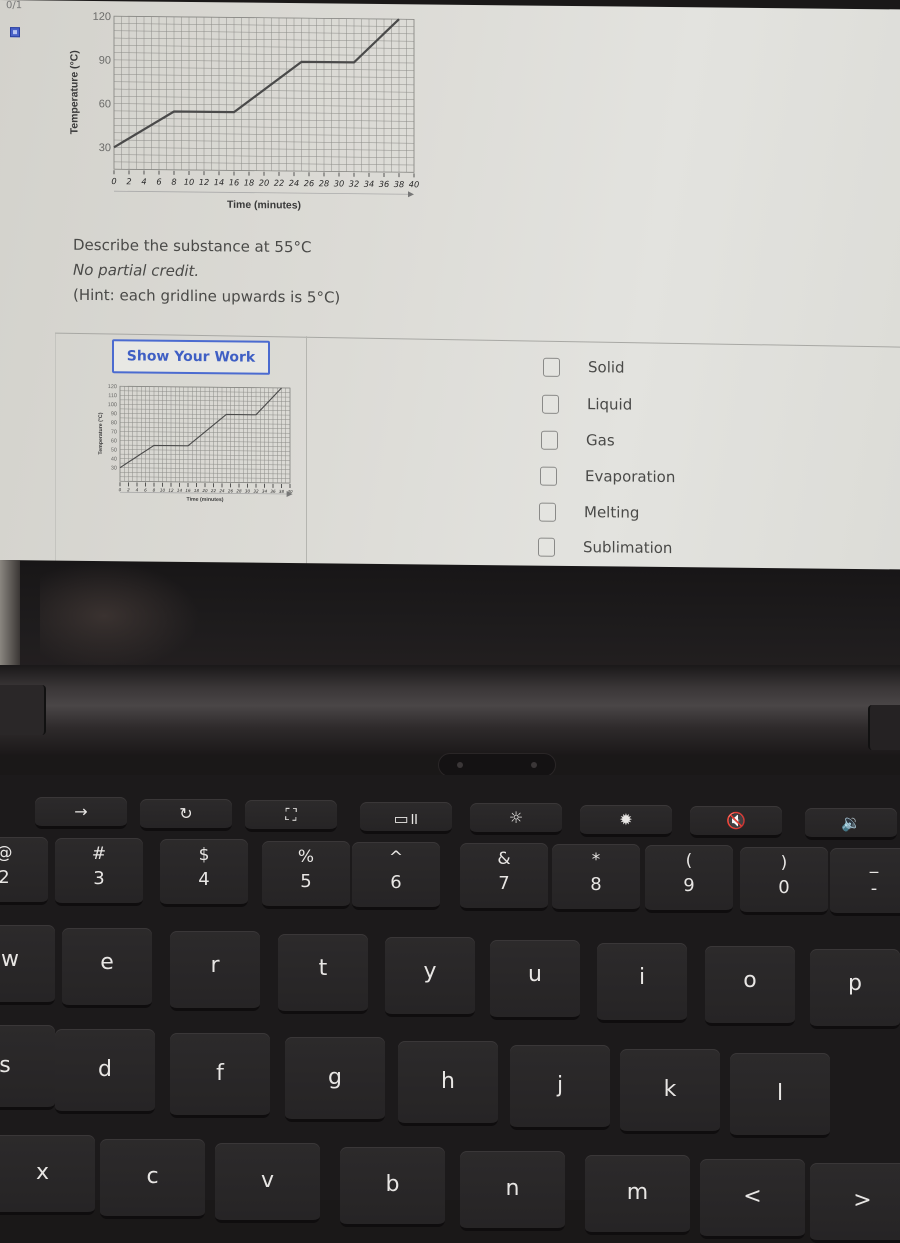 The image size is (900, 1243). What do you see at coordinates (152, 1176) in the screenshot?
I see `key-letter: c` at bounding box center [152, 1176].